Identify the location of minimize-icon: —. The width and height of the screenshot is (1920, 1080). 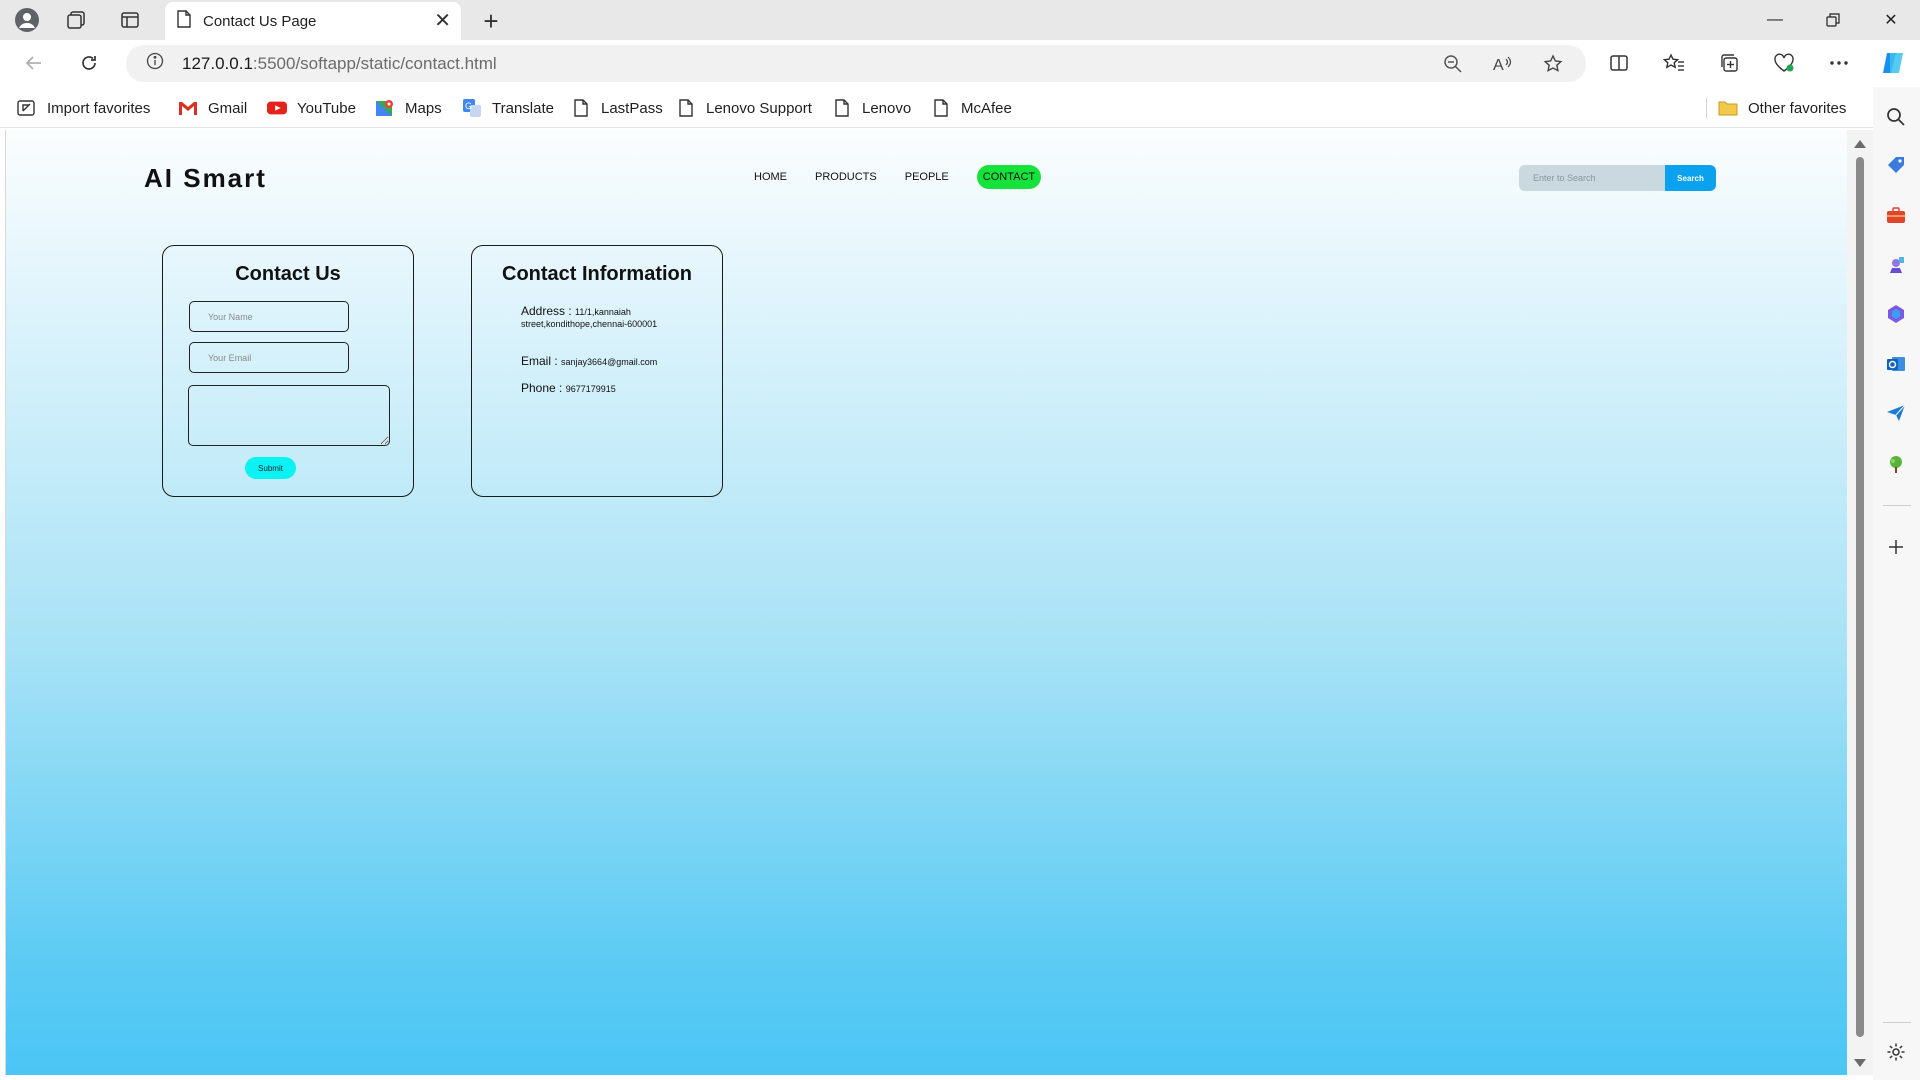
(1775, 20).